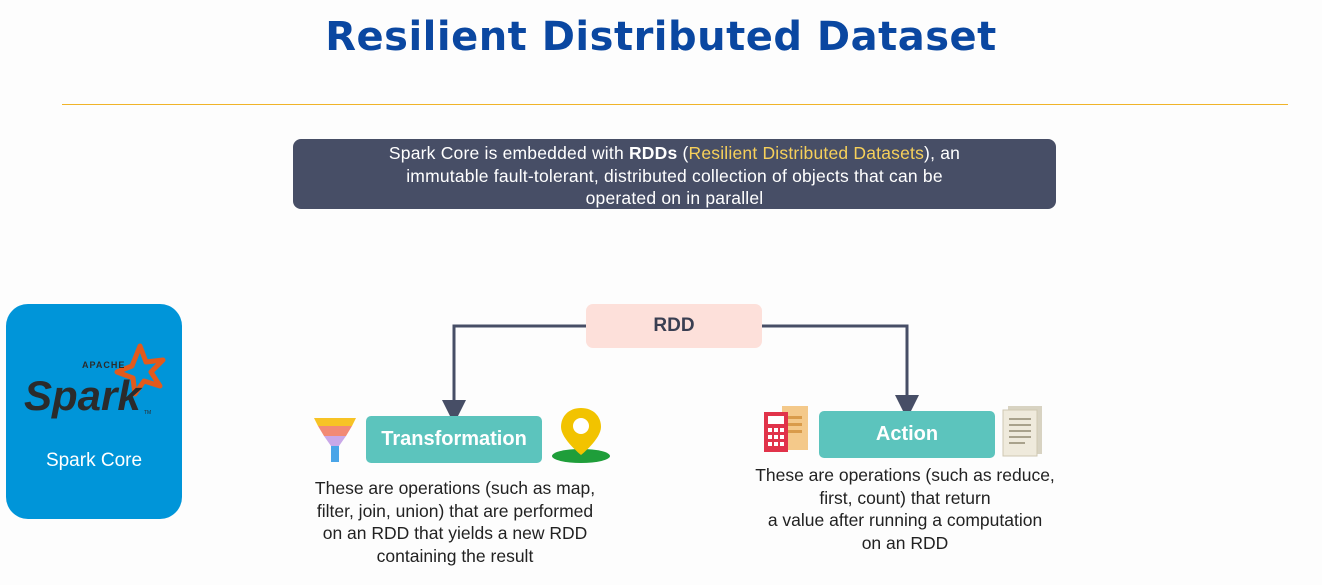 The image size is (1322, 585). Describe the element at coordinates (680, 374) in the screenshot. I see `connector-lines` at that location.